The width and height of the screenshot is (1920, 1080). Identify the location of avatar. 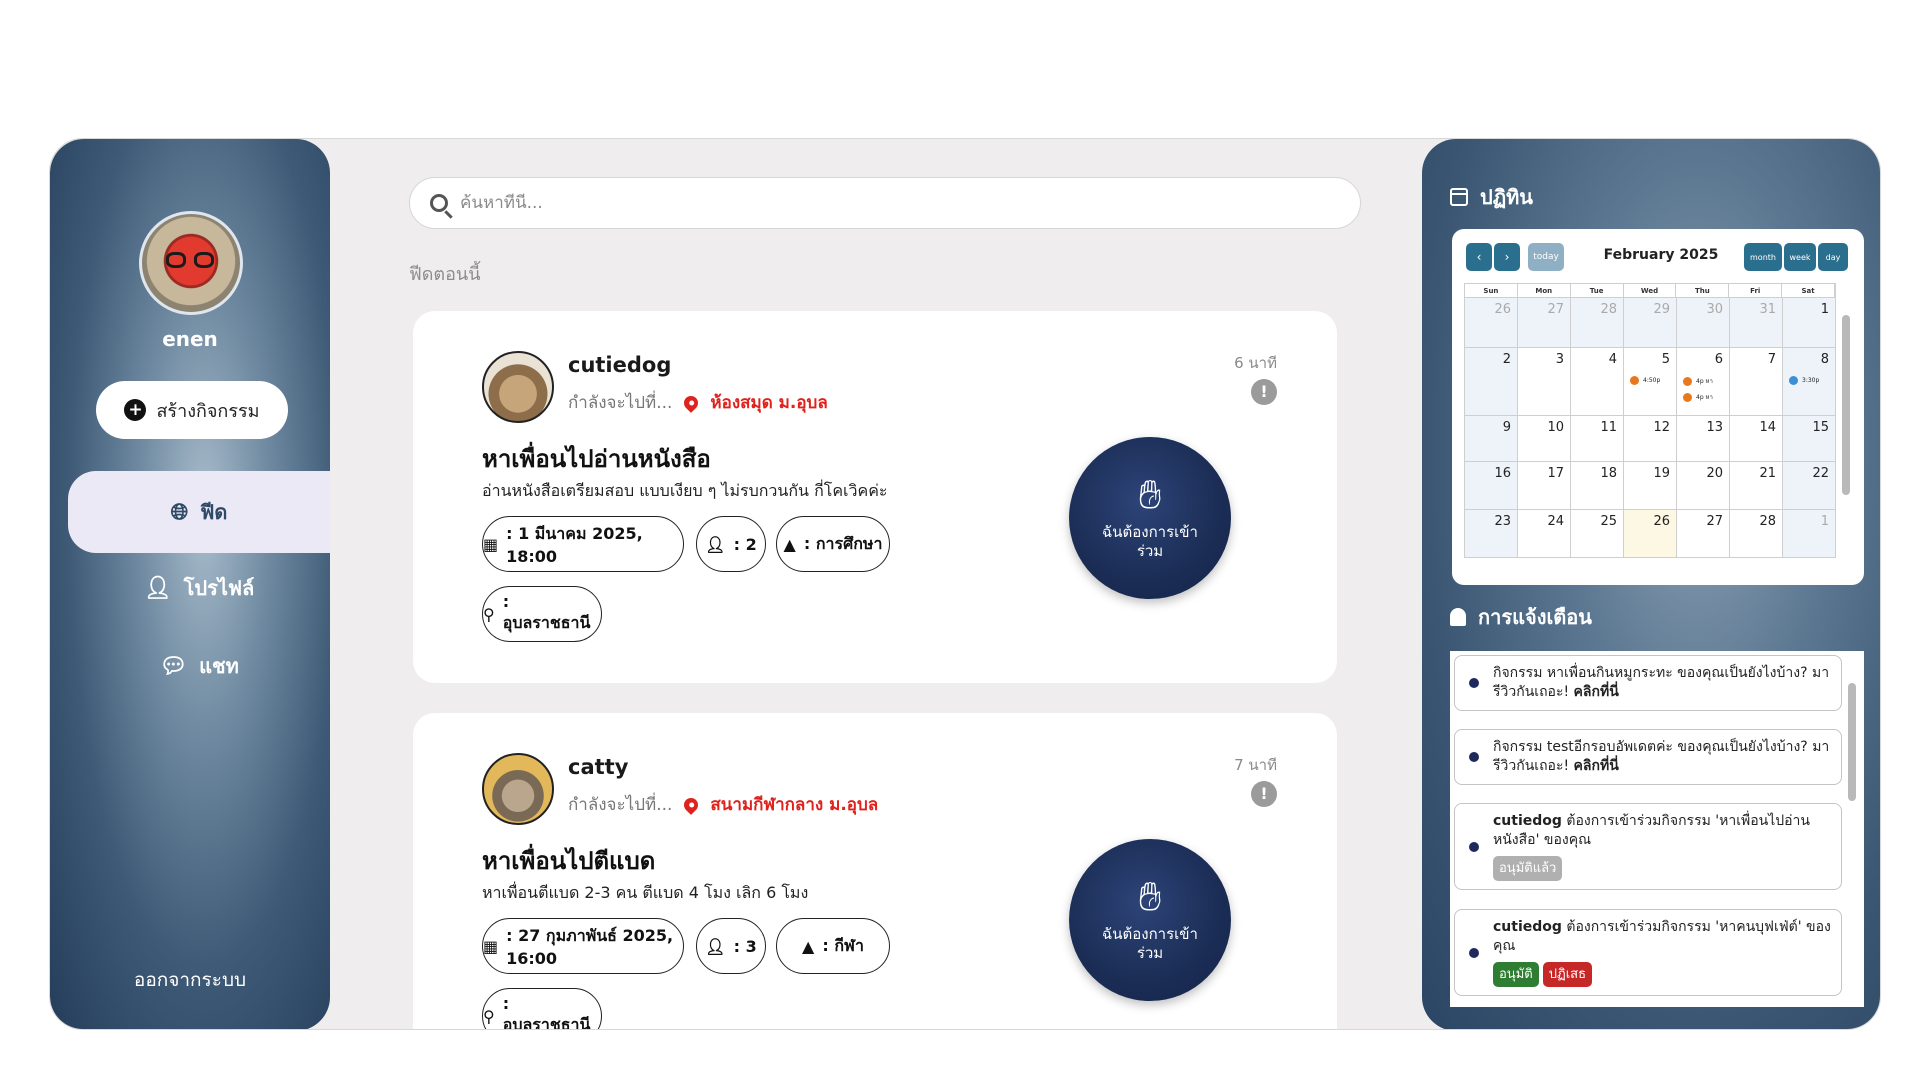
(191, 263).